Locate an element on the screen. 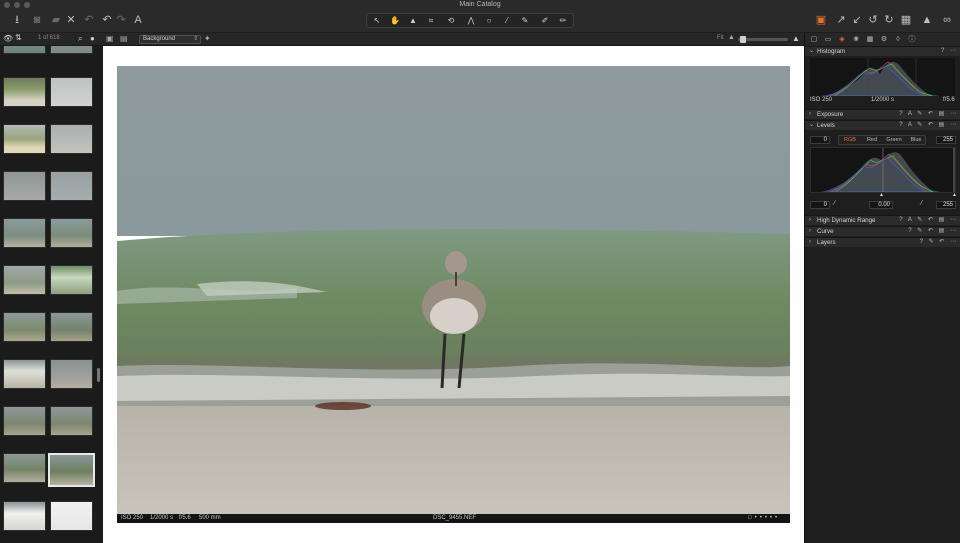 This screenshot has width=960, height=543. info-dots-icon: □••••• is located at coordinates (764, 518).